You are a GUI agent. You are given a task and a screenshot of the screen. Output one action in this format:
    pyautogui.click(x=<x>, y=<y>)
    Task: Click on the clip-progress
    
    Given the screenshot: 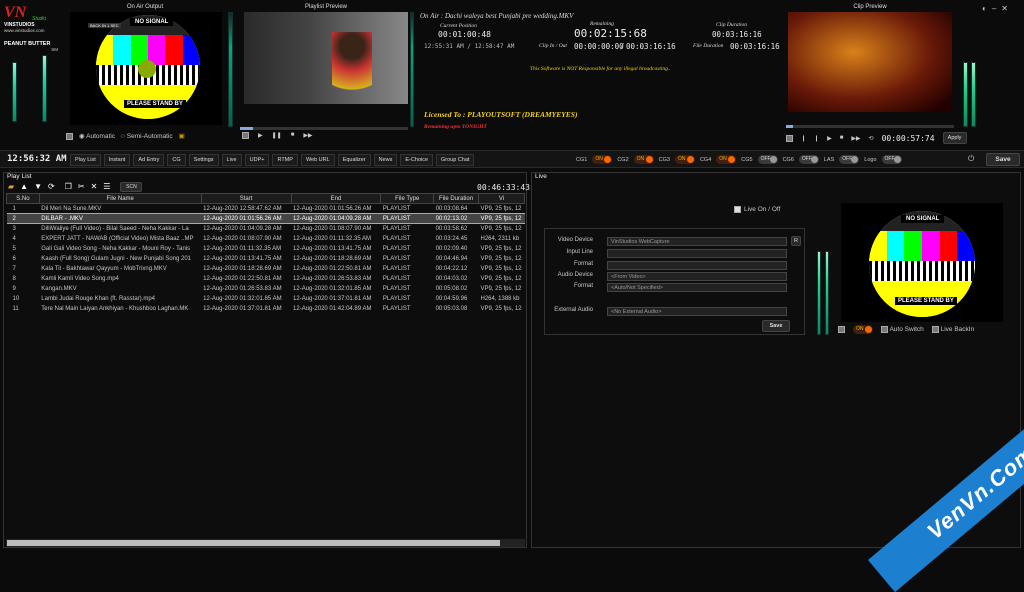 What is the action you would take?
    pyautogui.click(x=870, y=126)
    